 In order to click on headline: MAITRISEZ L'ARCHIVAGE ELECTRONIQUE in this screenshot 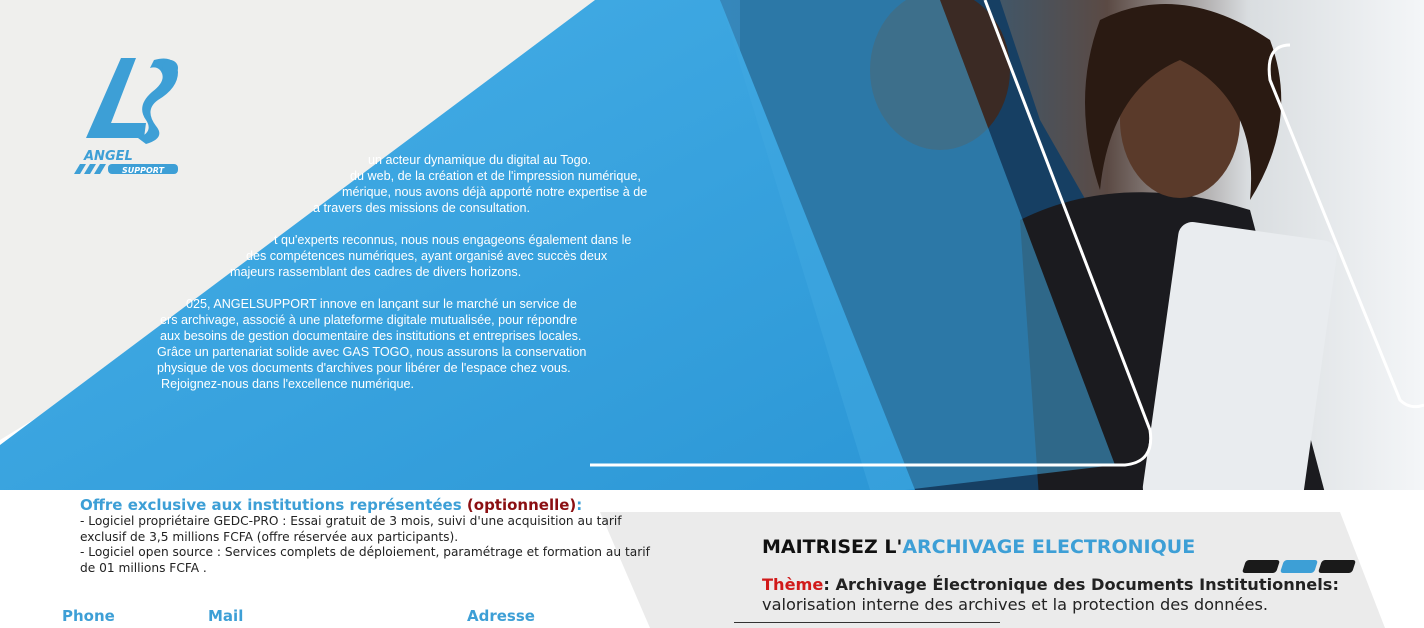, I will do `click(978, 547)`.